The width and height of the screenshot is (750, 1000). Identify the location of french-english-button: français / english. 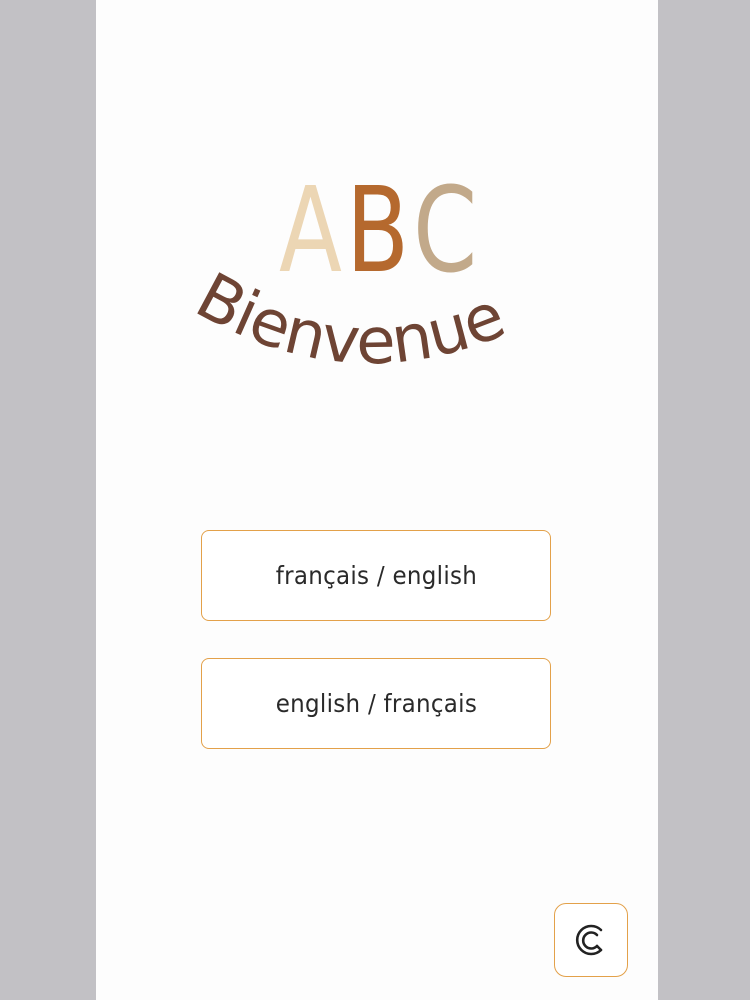
(376, 575).